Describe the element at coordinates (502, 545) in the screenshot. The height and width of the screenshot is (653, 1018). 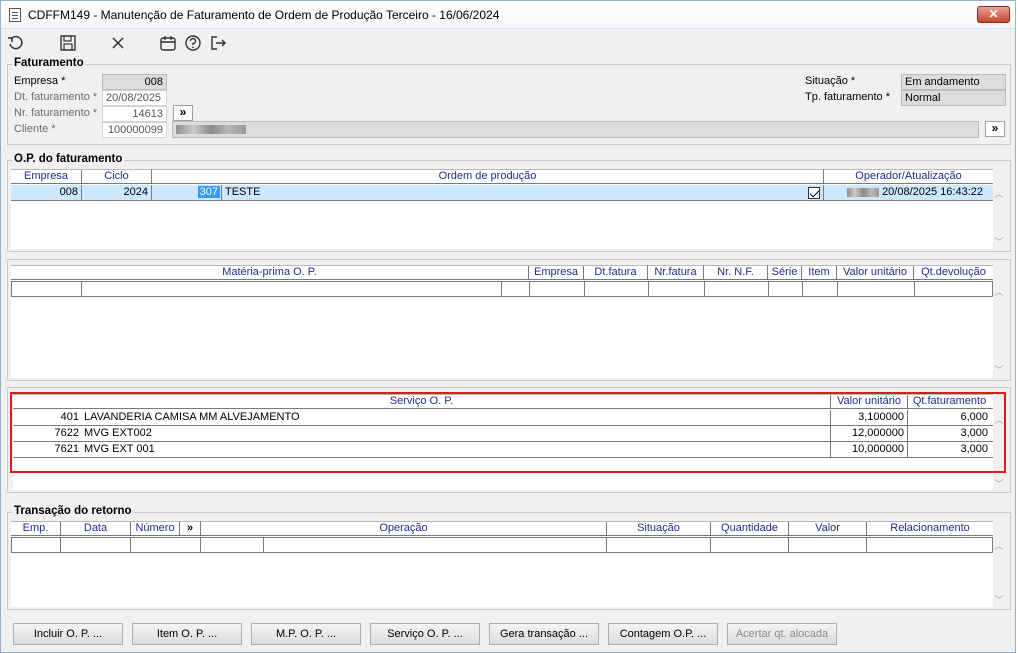
I see `transacao-empty-row` at that location.